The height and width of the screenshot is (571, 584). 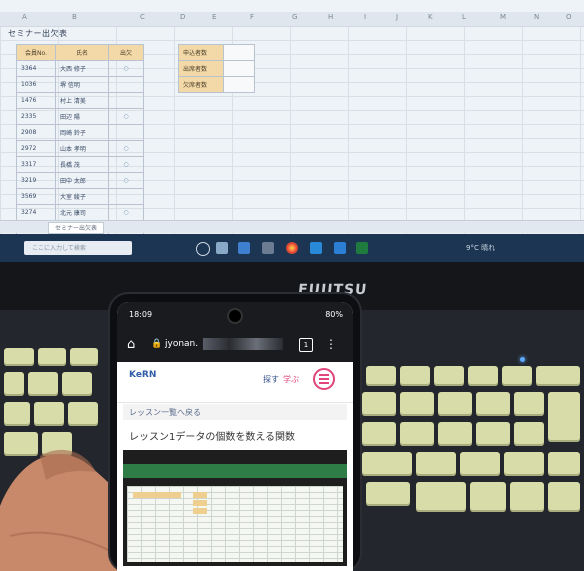 What do you see at coordinates (82, 180) in the screenshot?
I see `member-name-cell: 田中 太郎` at bounding box center [82, 180].